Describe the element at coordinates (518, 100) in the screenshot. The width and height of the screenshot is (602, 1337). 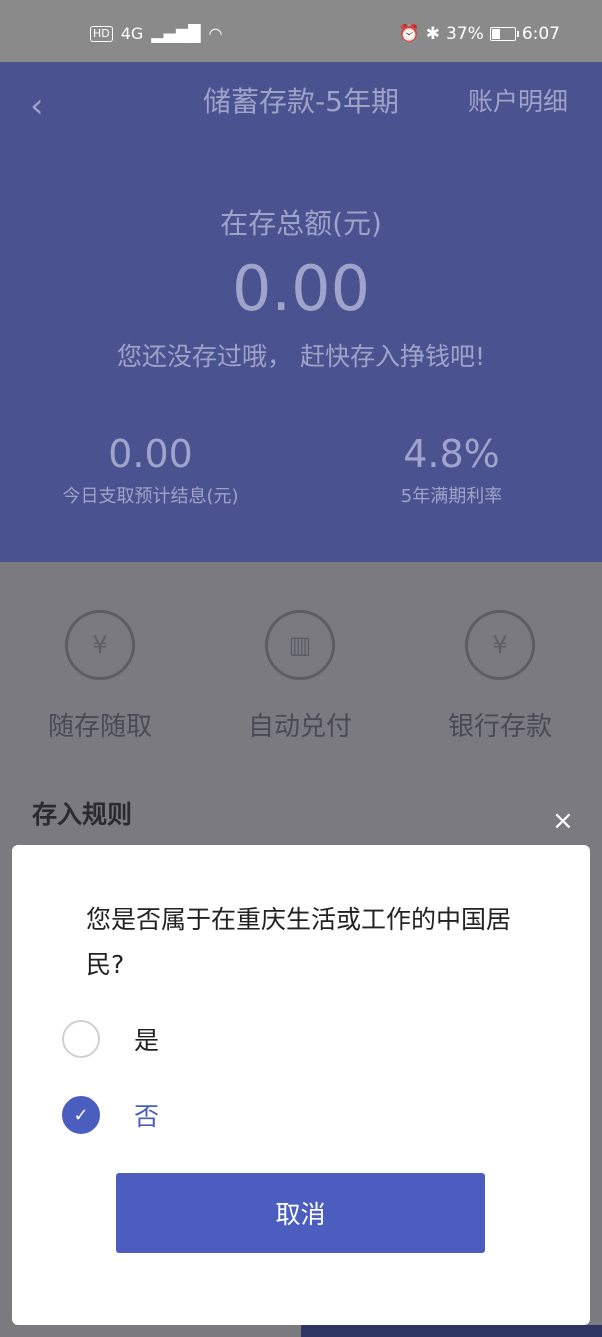
I see `account-detail-link: 账户明细` at that location.